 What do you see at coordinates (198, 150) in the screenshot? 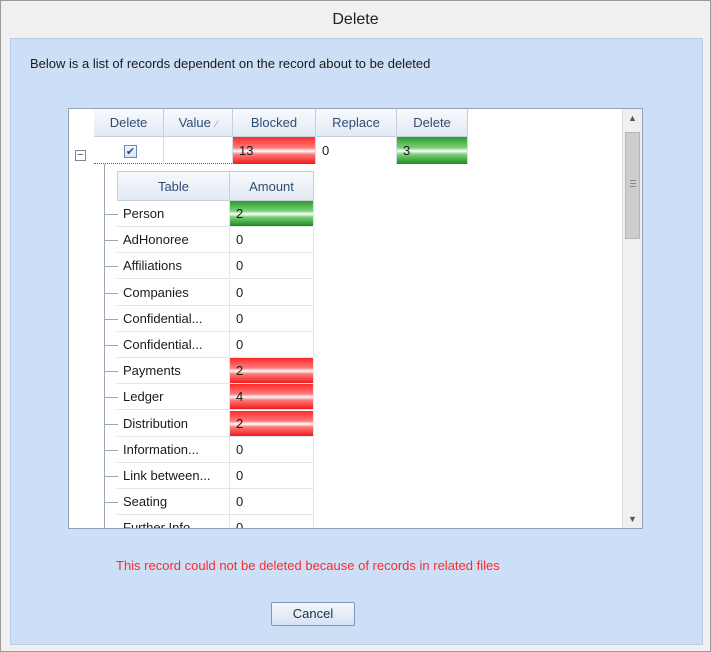
I see `value-cell` at bounding box center [198, 150].